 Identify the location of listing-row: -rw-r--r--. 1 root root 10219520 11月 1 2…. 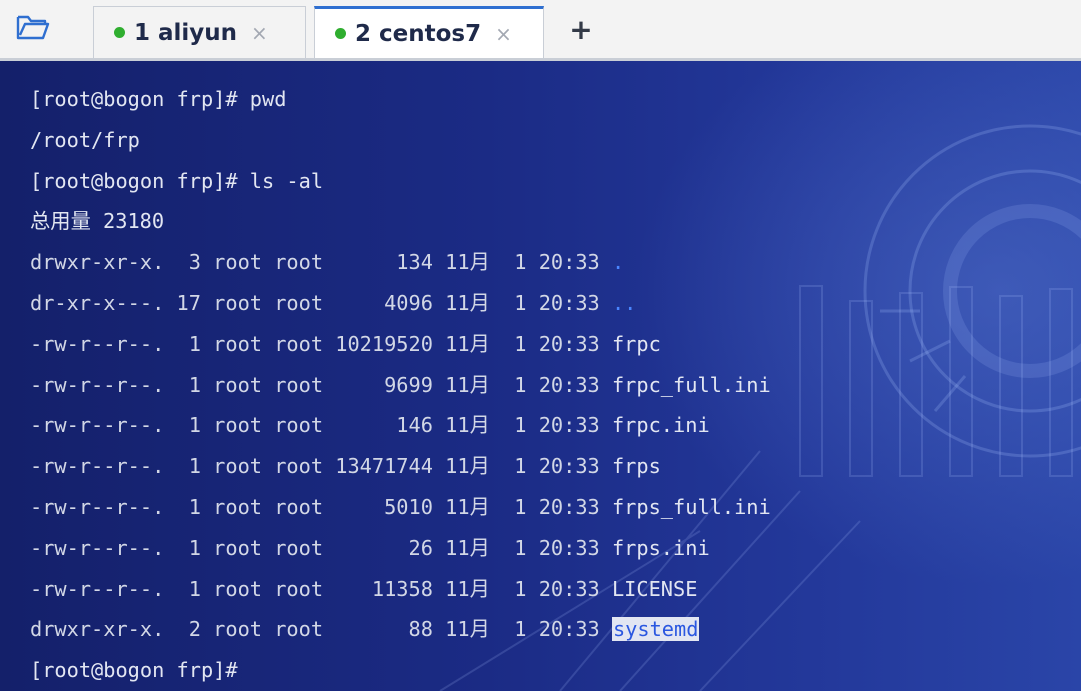
(400, 344).